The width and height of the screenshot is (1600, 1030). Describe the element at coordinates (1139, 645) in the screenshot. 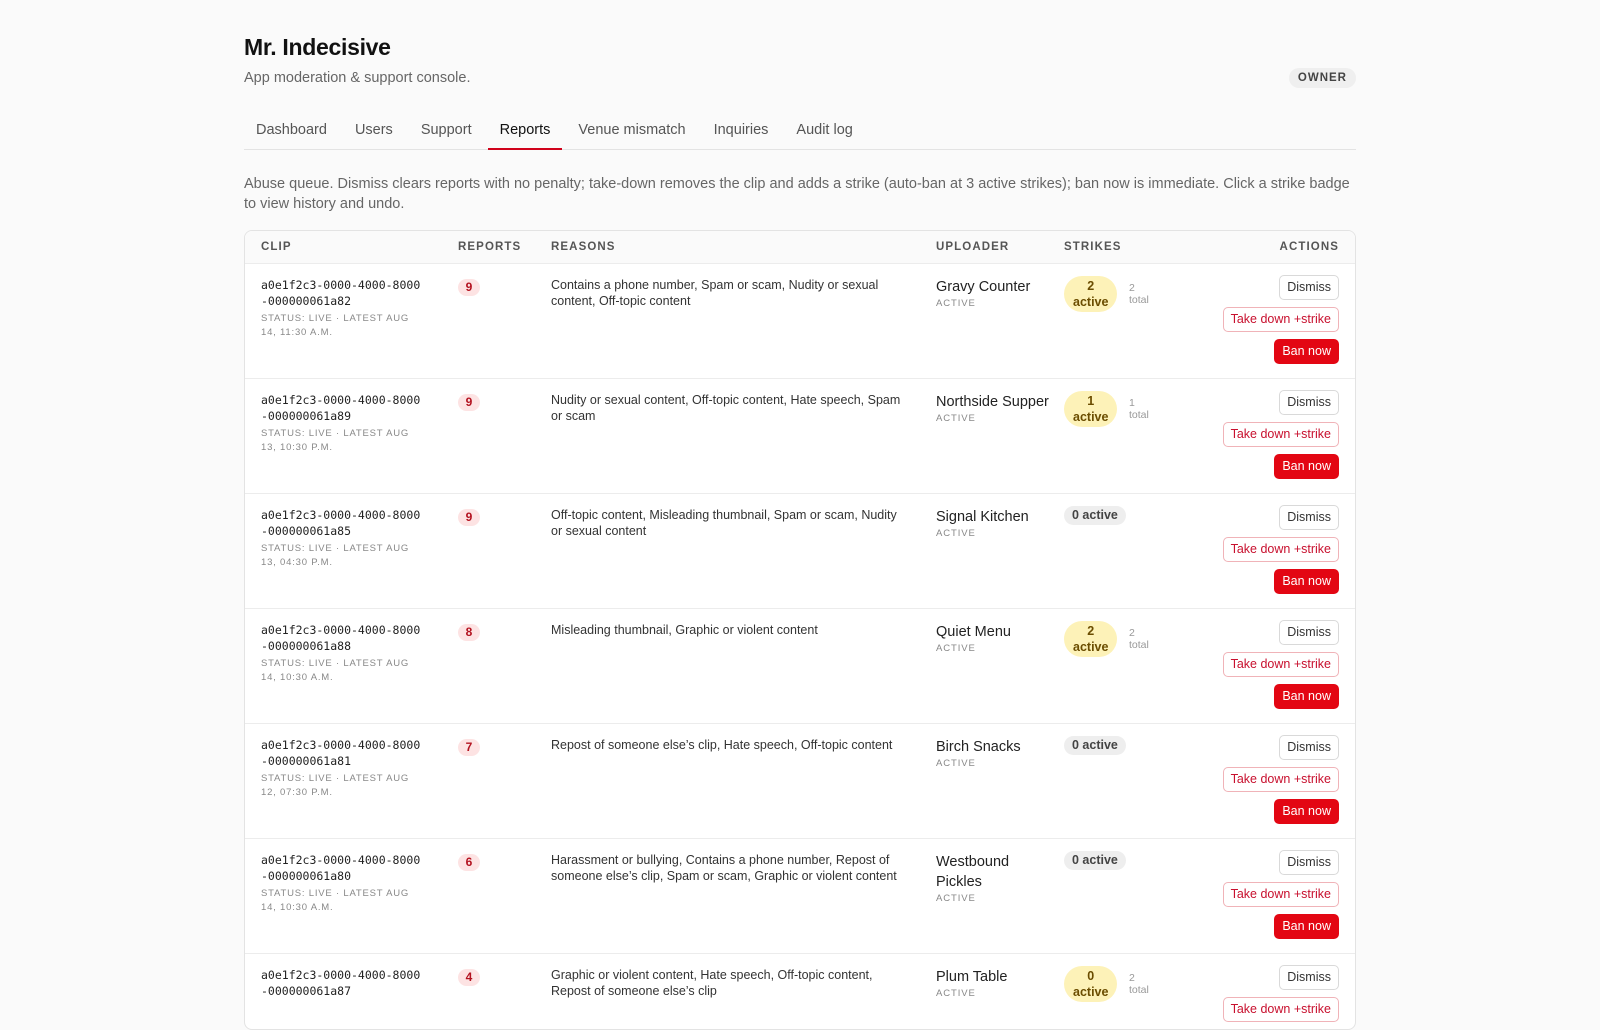

I see `strike-total-label: total` at that location.